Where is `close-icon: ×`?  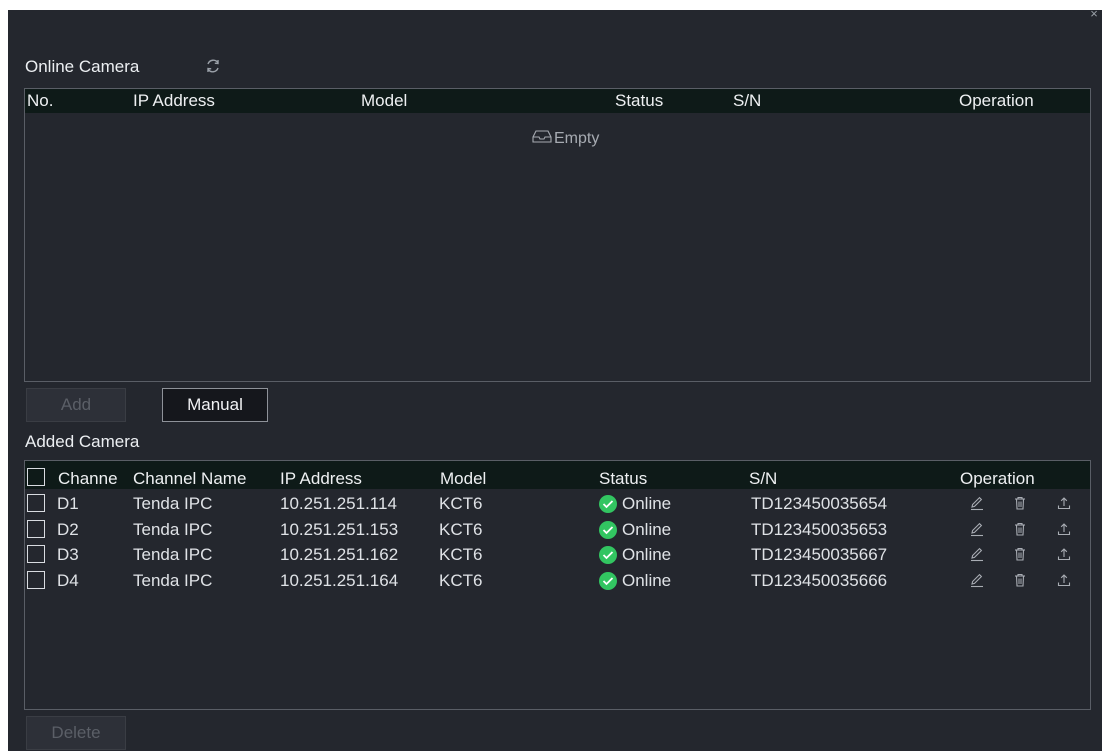
close-icon: × is located at coordinates (1094, 13).